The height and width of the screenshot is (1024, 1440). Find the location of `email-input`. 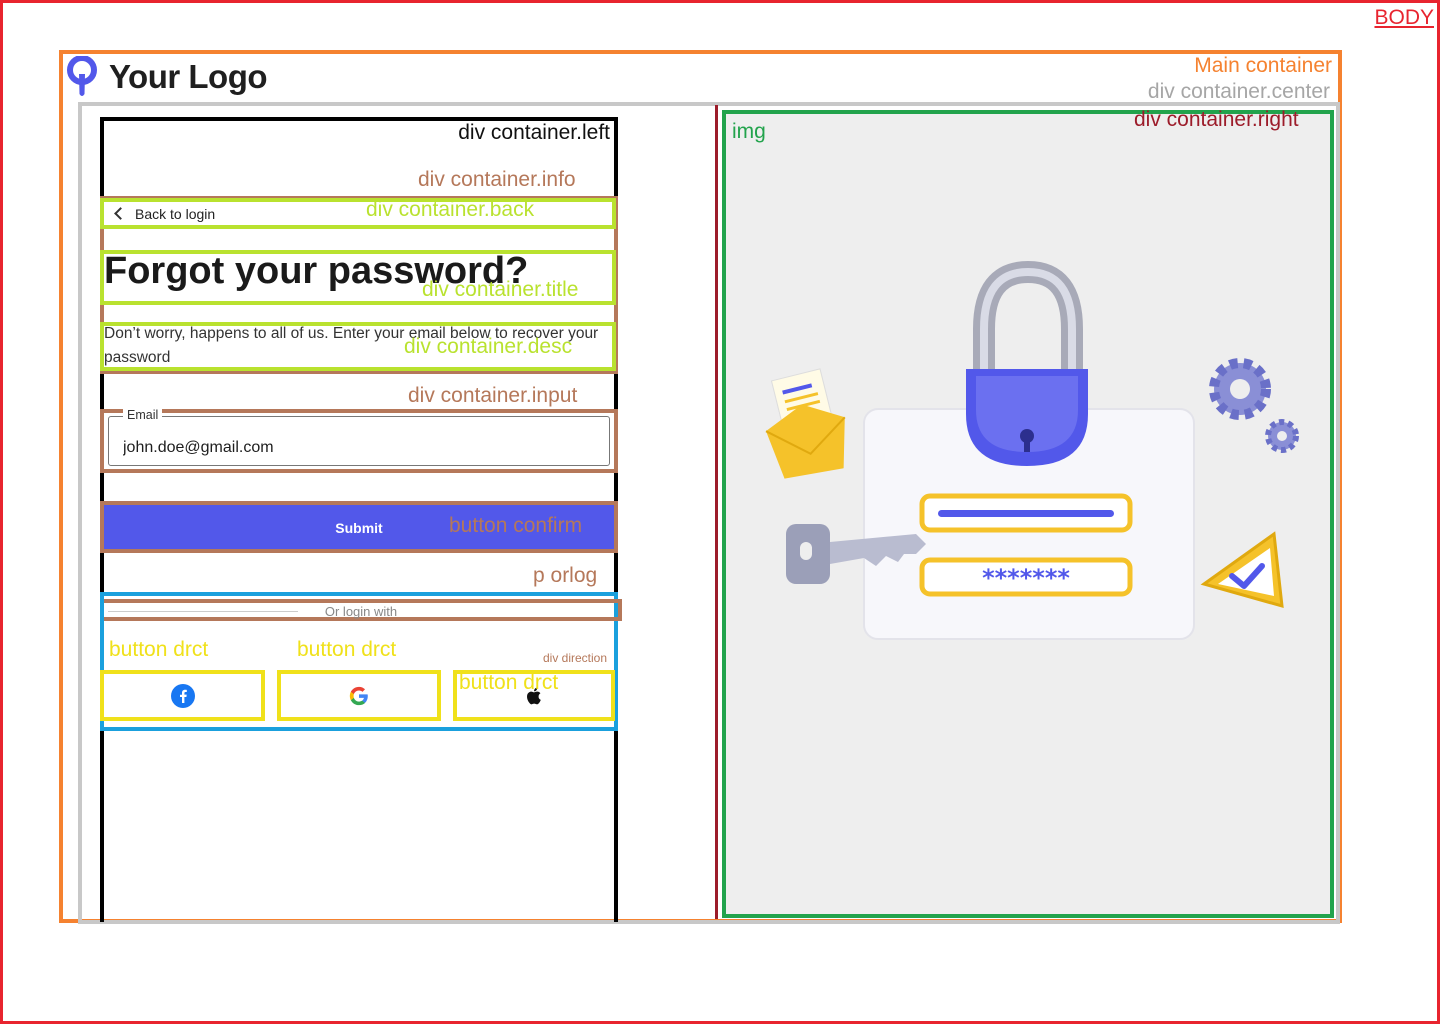

email-input is located at coordinates (353, 448).